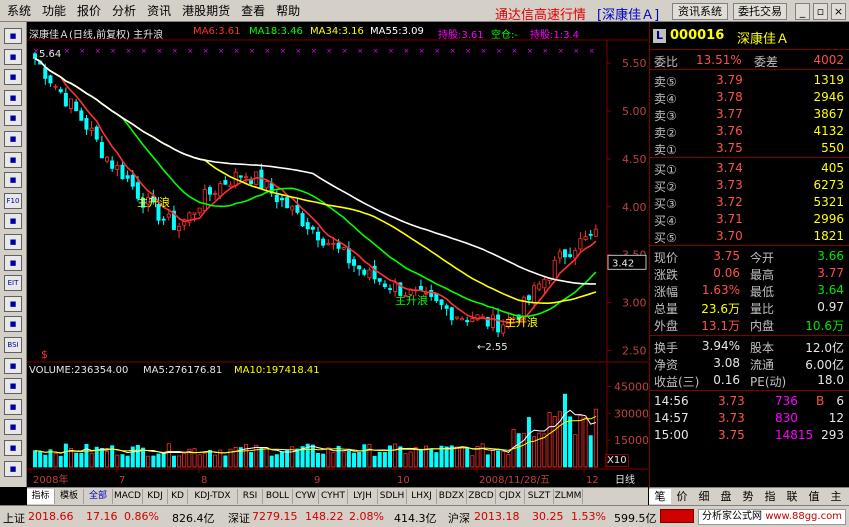 The height and width of the screenshot is (527, 849). Describe the element at coordinates (13, 221) in the screenshot. I see `toolbar-info-icon: ■` at that location.